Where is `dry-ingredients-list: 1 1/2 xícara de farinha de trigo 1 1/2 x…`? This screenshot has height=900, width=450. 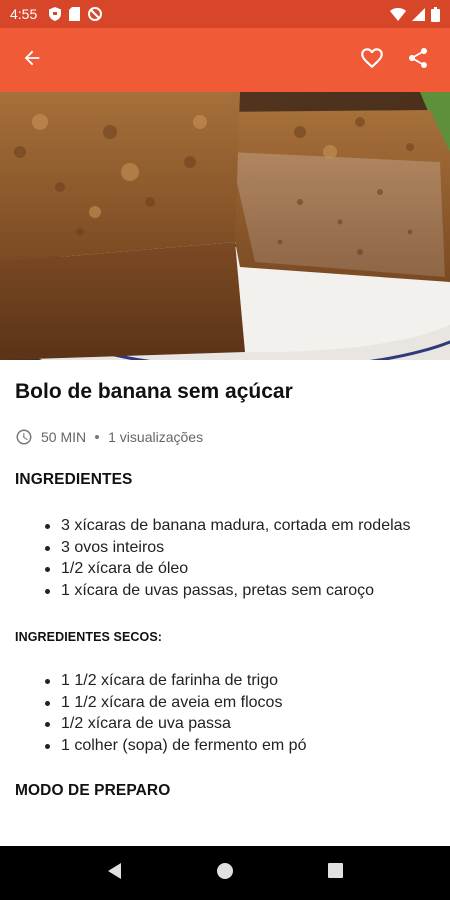
dry-ingredients-list: 1 1/2 xícara de farinha de trigo 1 1/2 x… is located at coordinates (240, 713).